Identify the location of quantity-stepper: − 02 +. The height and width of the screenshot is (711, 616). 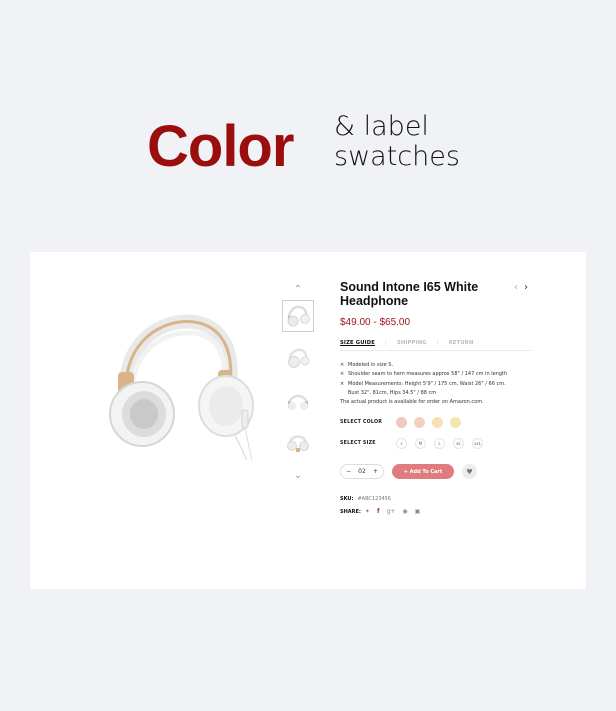
(362, 472).